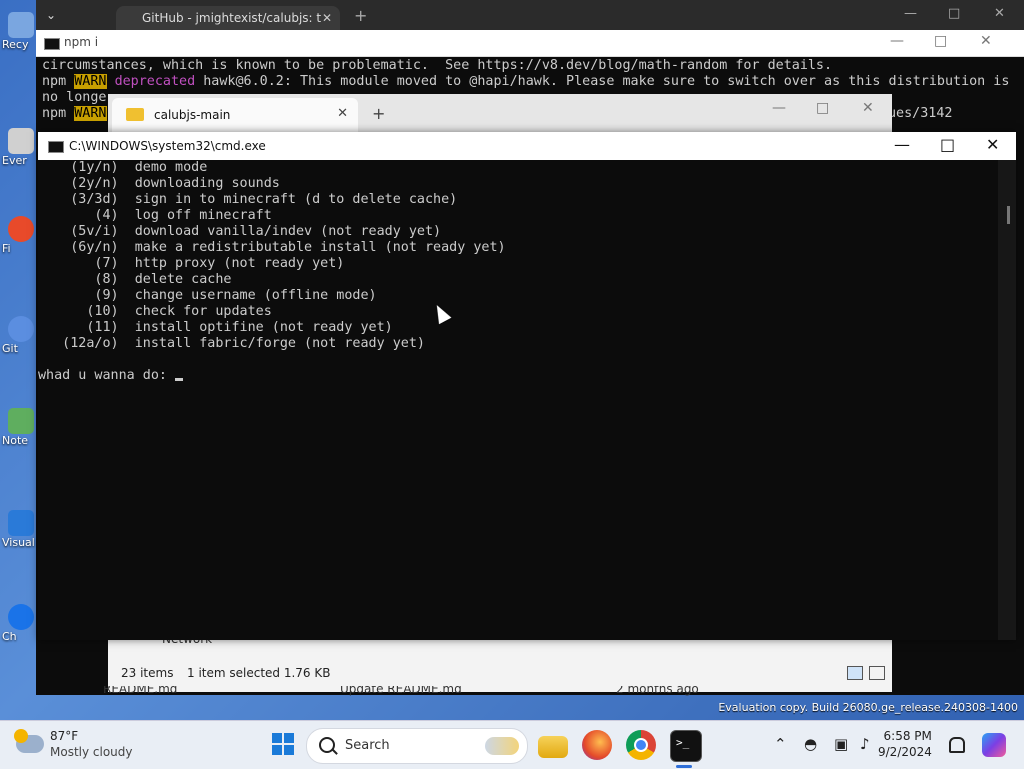 The image size is (1024, 769). What do you see at coordinates (417, 746) in the screenshot?
I see `search-box: Search` at bounding box center [417, 746].